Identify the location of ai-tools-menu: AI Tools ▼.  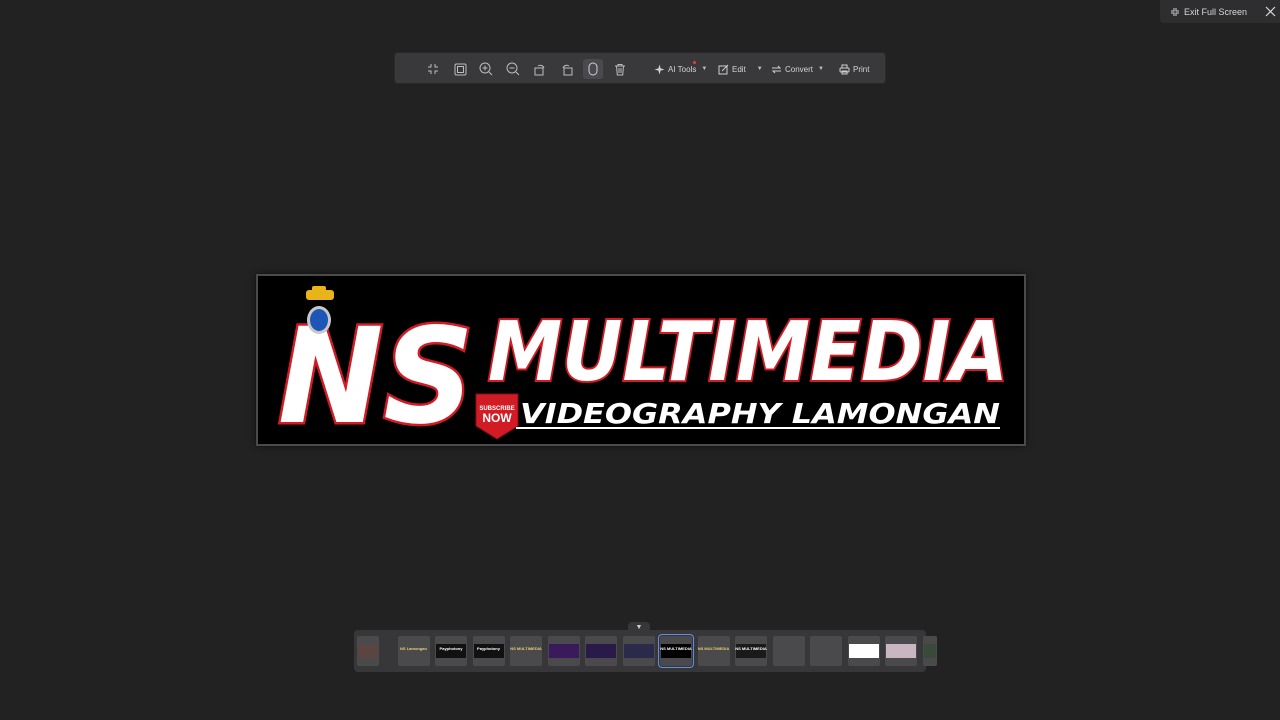
(680, 69).